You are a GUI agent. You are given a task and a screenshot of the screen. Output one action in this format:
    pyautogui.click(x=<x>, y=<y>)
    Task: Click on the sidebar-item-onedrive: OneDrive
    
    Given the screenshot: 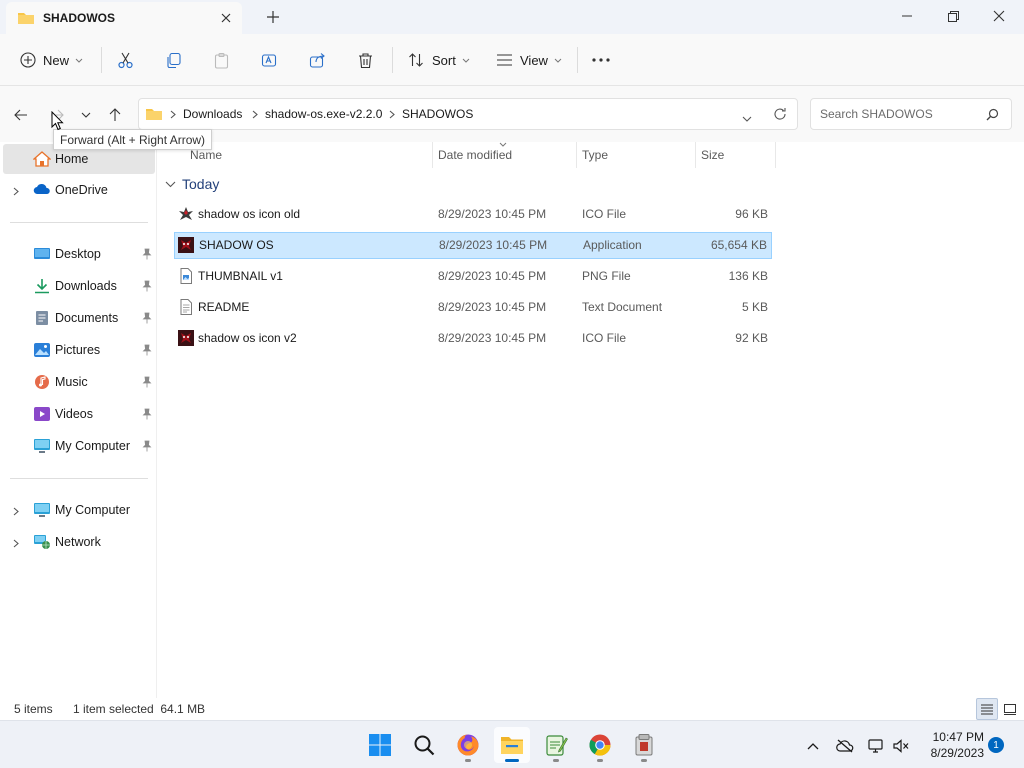 What is the action you would take?
    pyautogui.click(x=79, y=190)
    